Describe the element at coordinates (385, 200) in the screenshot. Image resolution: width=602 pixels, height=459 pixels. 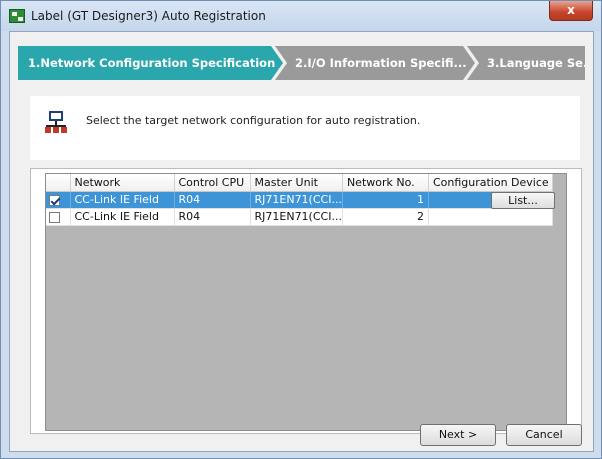
I see `network-no-cell: 1` at that location.